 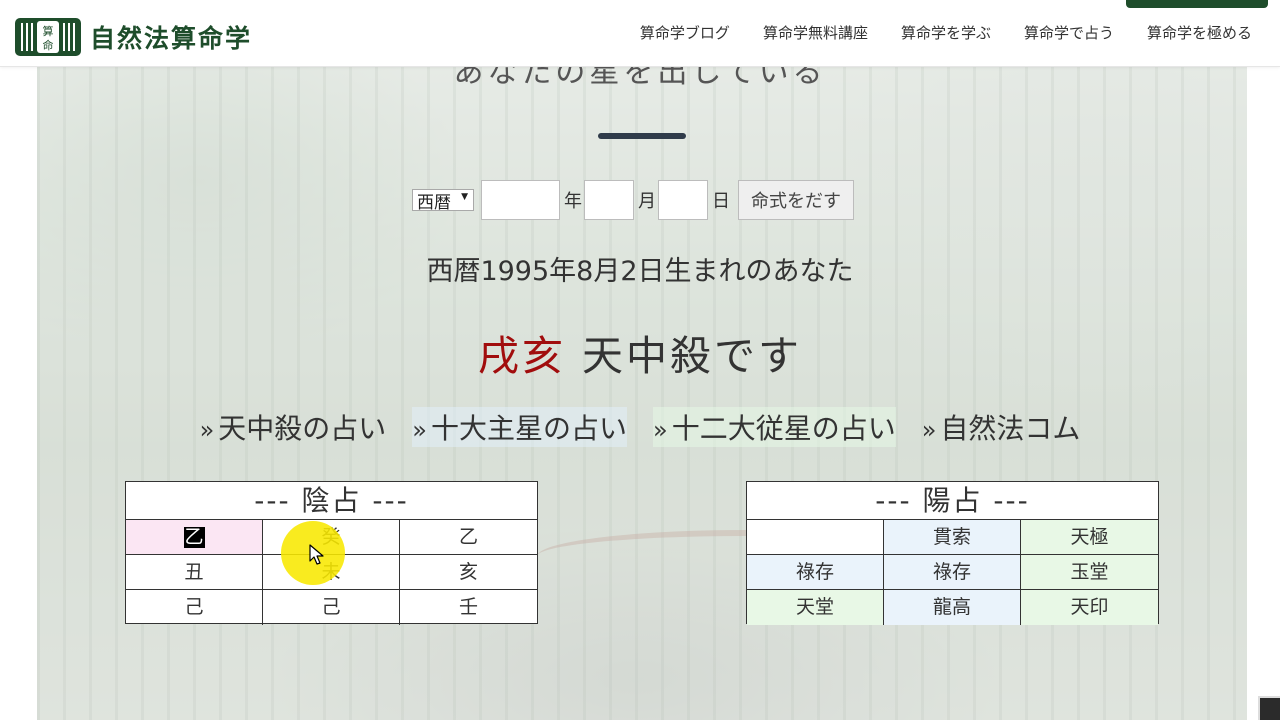 What do you see at coordinates (520, 200) in the screenshot?
I see `year-input` at bounding box center [520, 200].